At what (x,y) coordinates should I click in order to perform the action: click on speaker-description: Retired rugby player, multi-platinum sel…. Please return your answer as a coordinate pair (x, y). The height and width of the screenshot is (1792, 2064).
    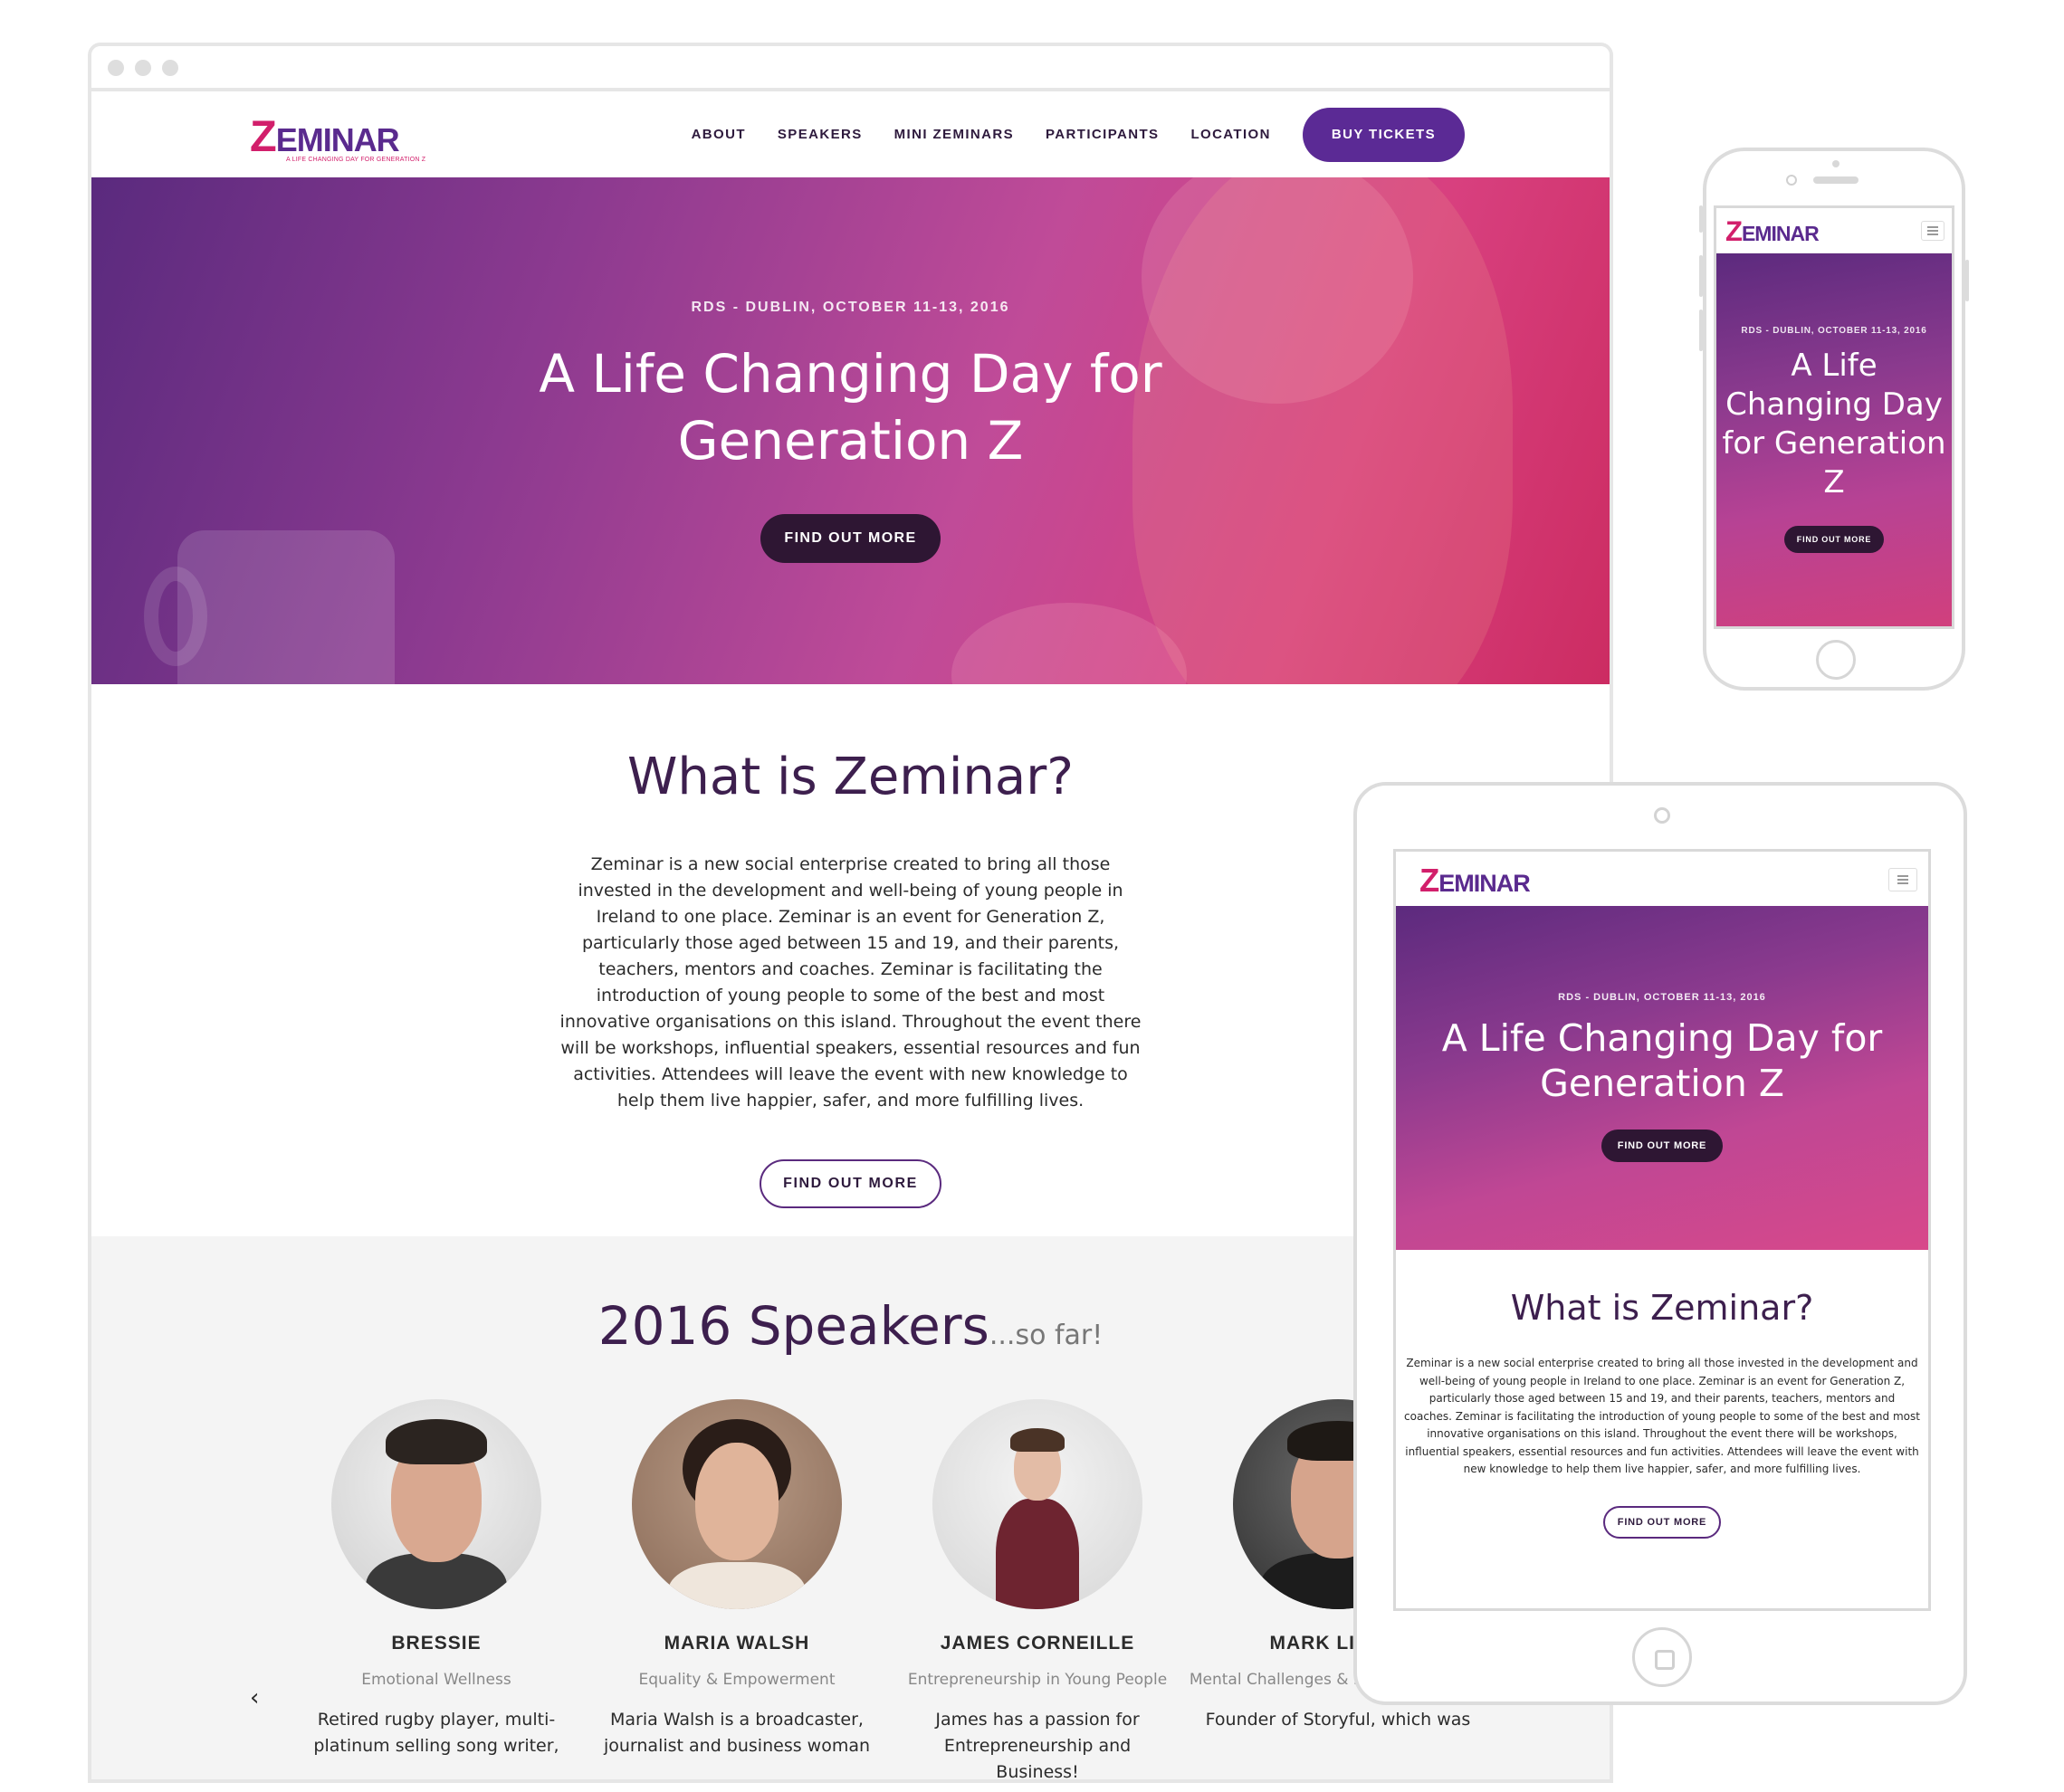
    Looking at the image, I should click on (436, 1733).